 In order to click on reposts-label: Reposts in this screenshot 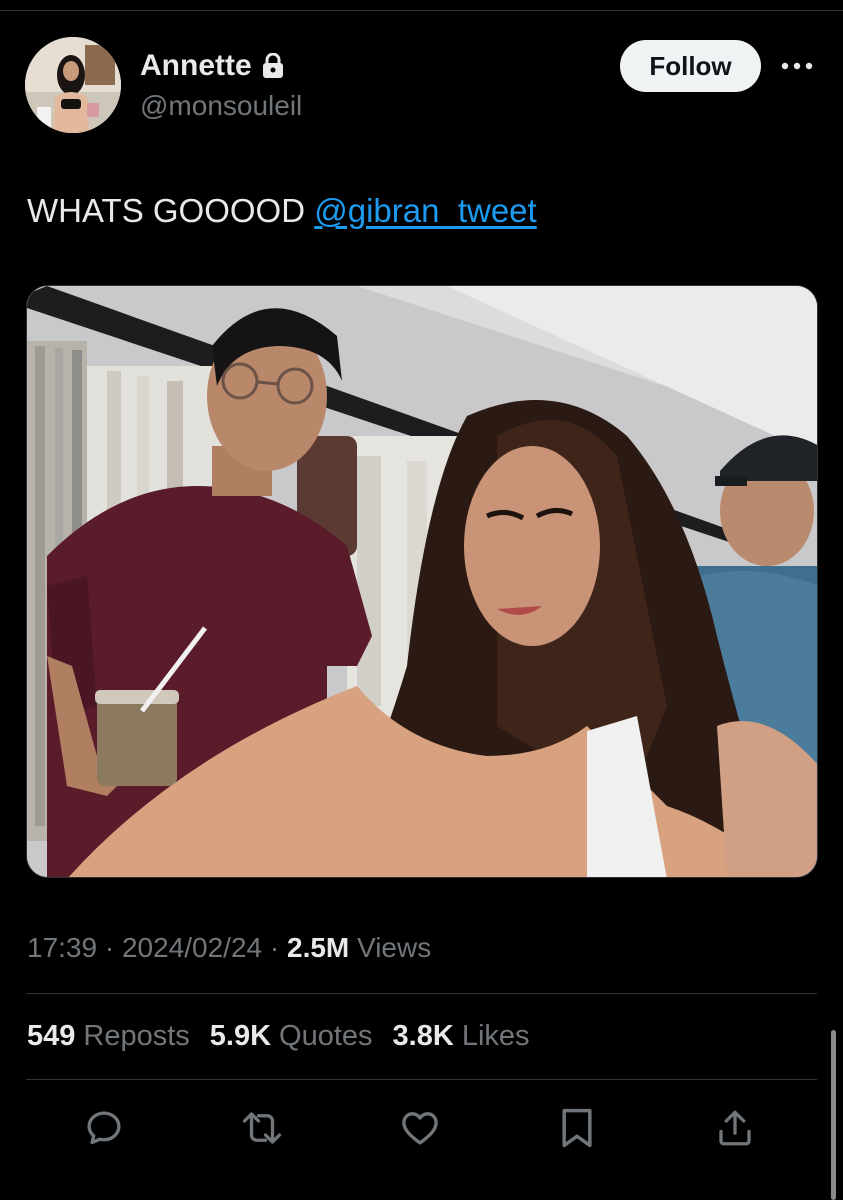, I will do `click(136, 1036)`.